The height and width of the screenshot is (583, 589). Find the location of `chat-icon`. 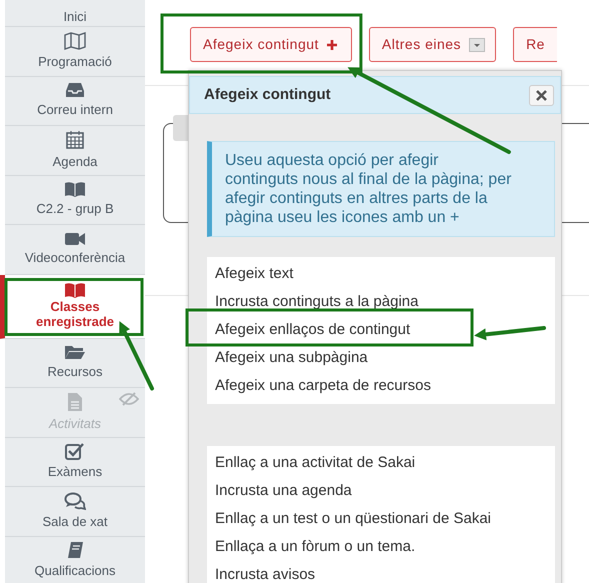

chat-icon is located at coordinates (75, 501).